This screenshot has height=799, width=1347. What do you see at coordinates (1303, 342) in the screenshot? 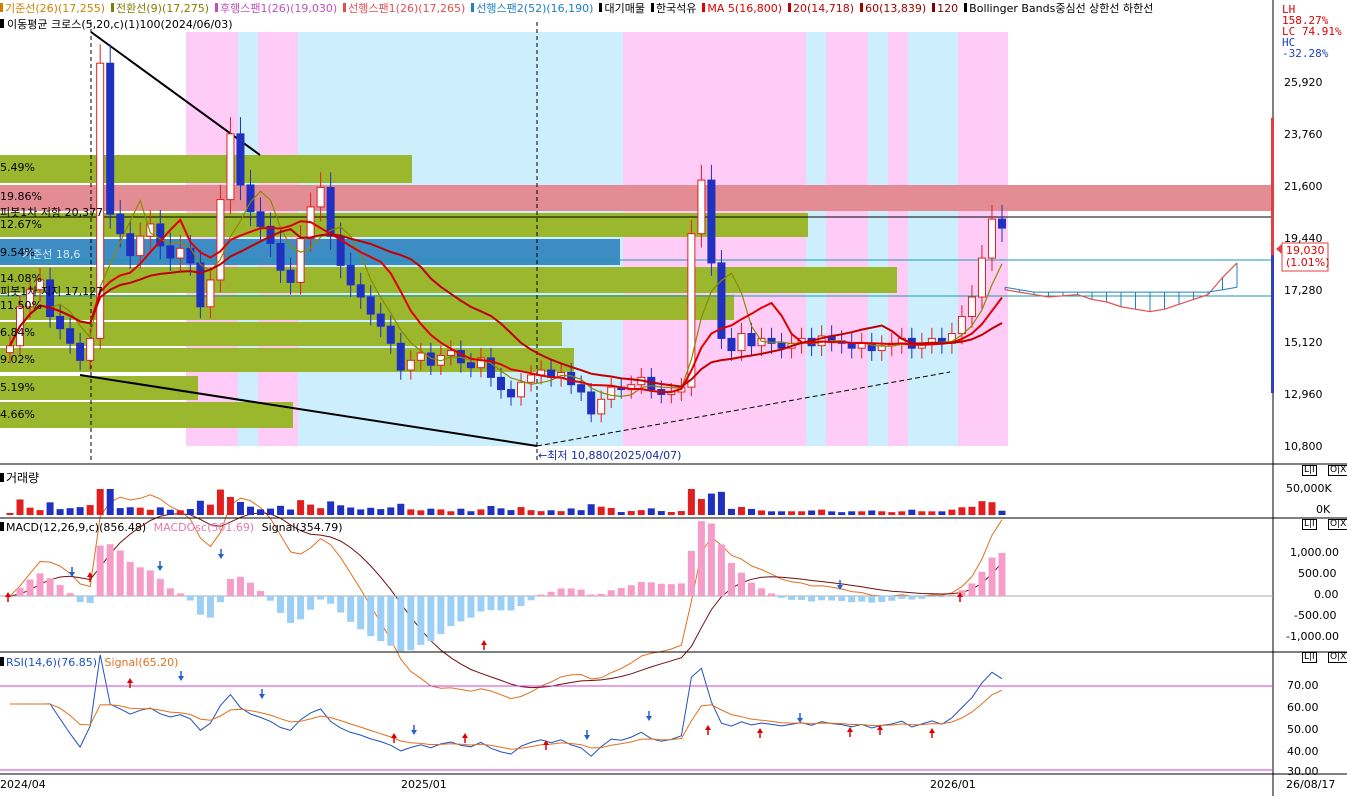
I see `tick: 15,120` at bounding box center [1303, 342].